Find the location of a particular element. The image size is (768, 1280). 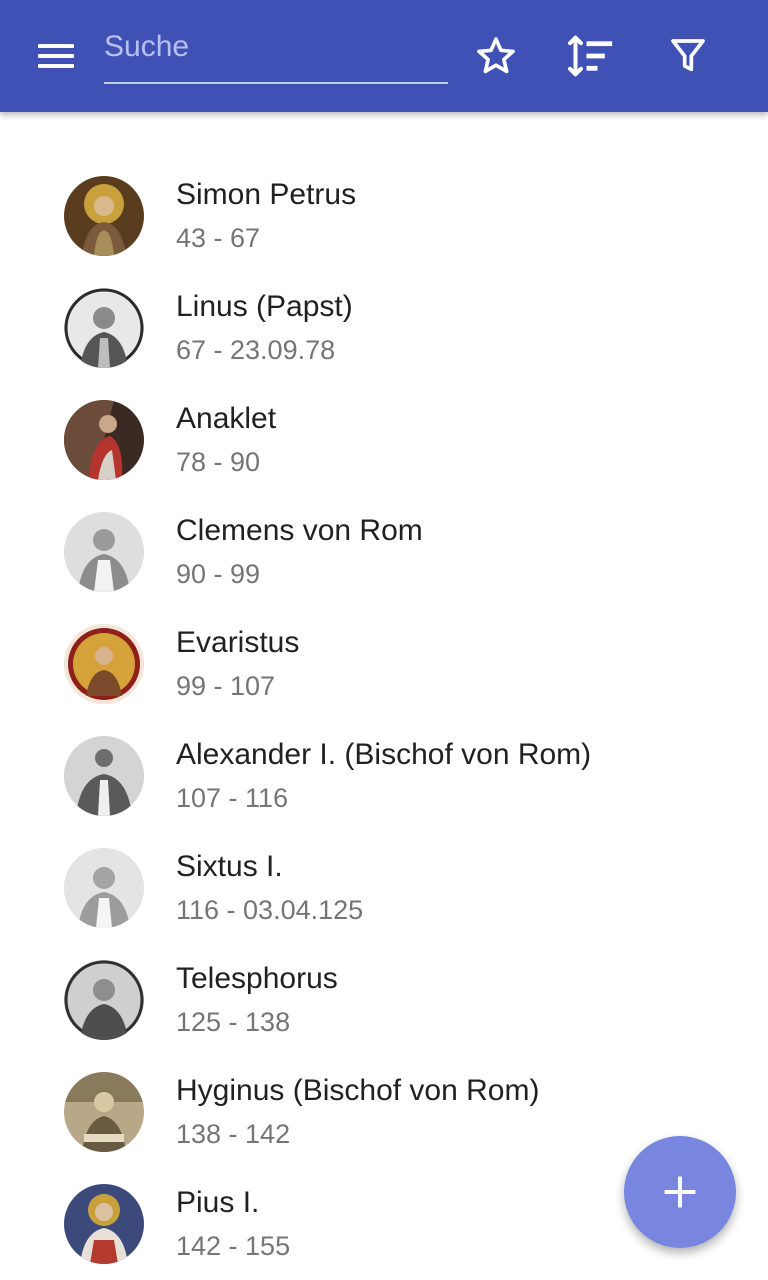

pope-name: Sixtus I. is located at coordinates (229, 866).